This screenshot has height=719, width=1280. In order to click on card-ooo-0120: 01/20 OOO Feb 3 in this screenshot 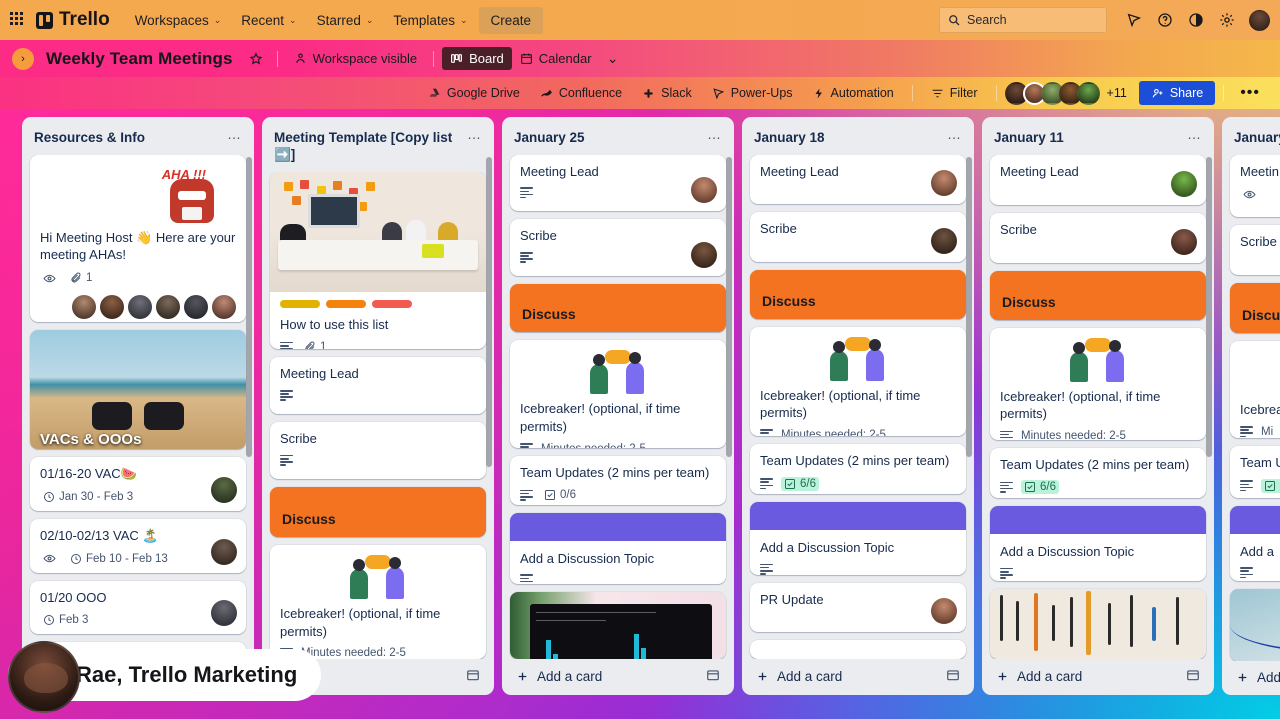, I will do `click(138, 607)`.